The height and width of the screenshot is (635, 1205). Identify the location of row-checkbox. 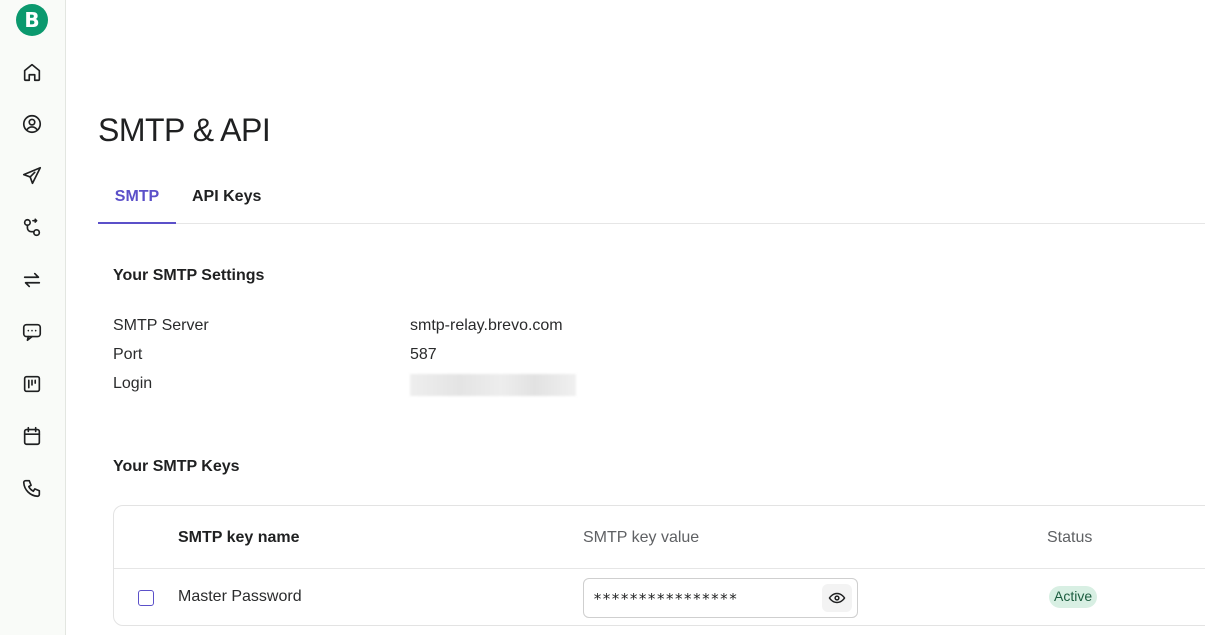
(146, 598).